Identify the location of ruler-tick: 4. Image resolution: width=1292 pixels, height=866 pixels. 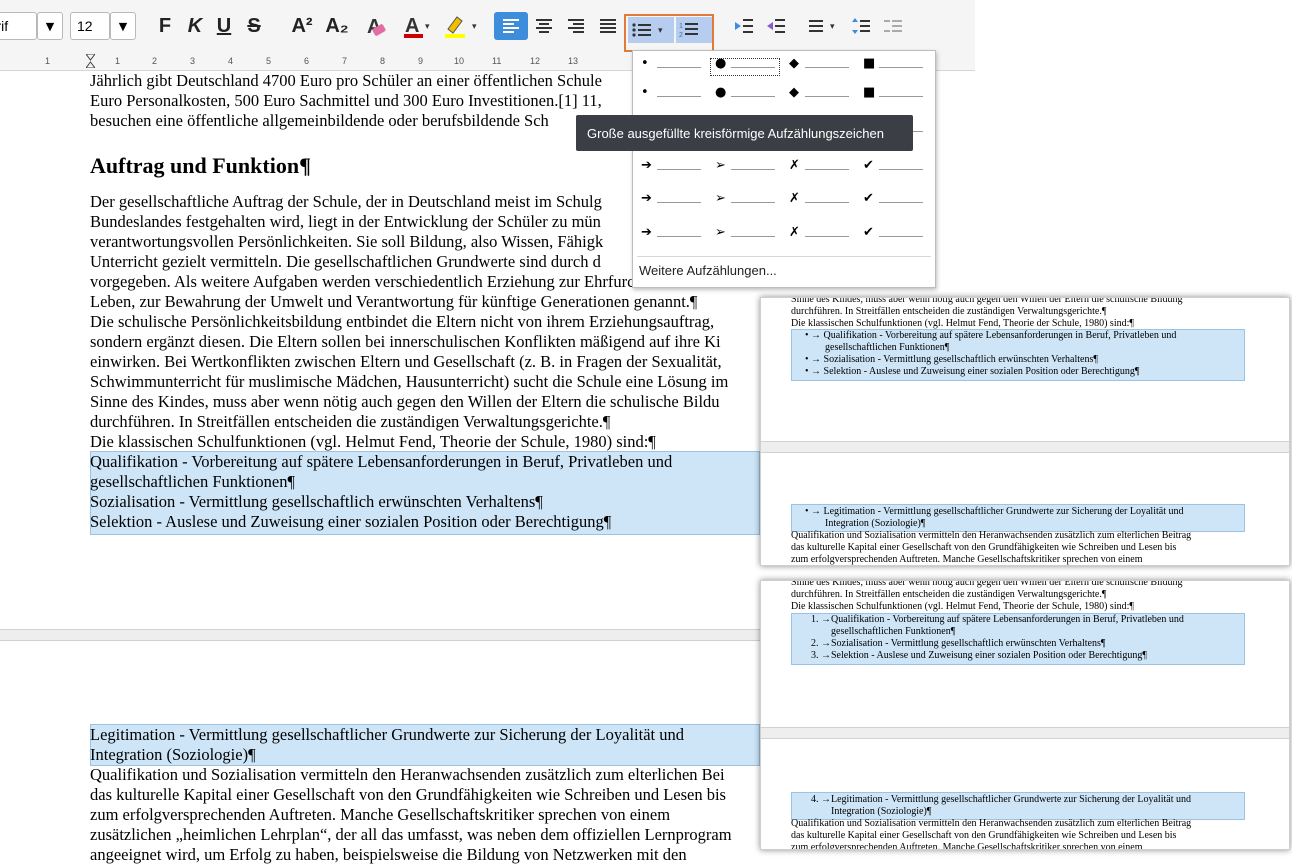
(231, 61).